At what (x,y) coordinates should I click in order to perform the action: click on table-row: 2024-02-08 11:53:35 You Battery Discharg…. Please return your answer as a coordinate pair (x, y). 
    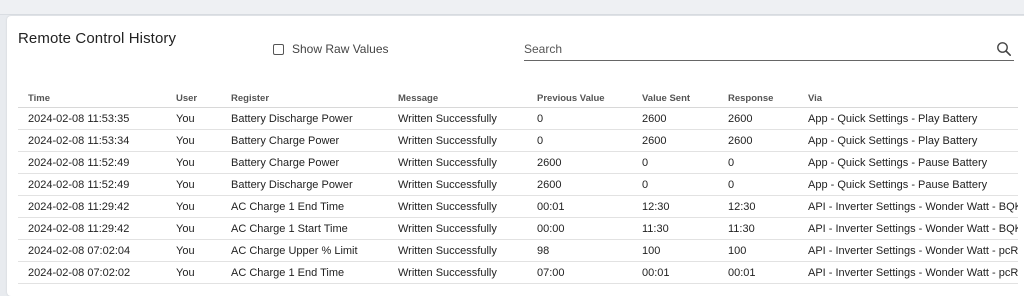
    Looking at the image, I should click on (518, 118).